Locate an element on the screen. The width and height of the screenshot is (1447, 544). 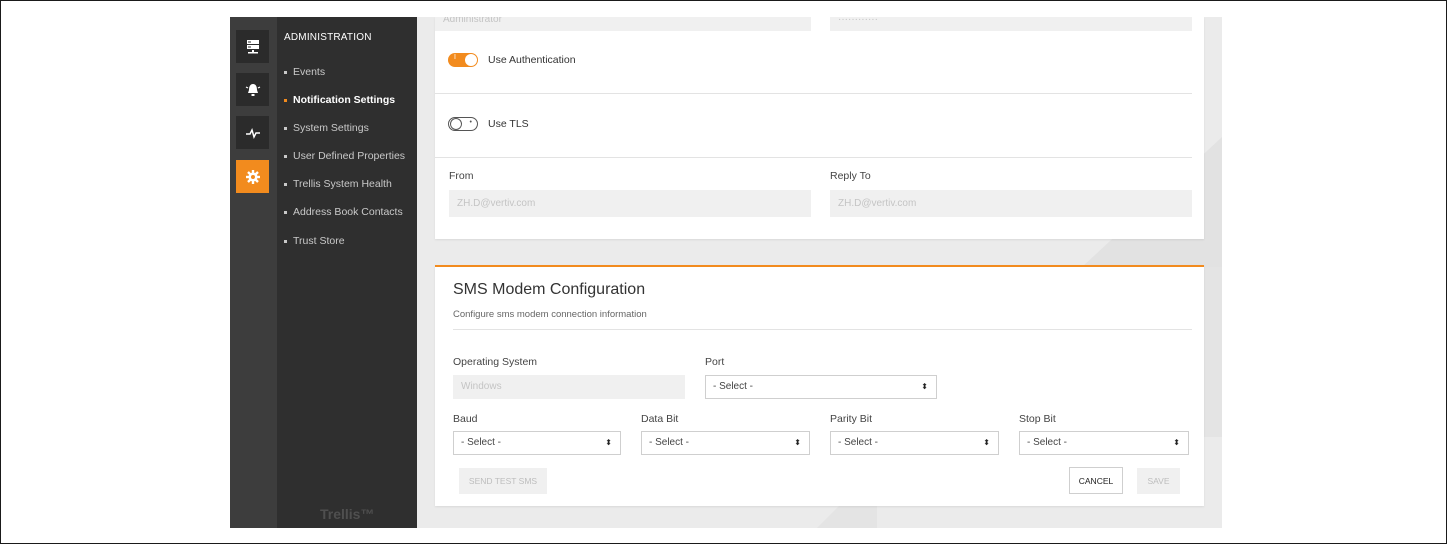
server-icon is located at coordinates (252, 46).